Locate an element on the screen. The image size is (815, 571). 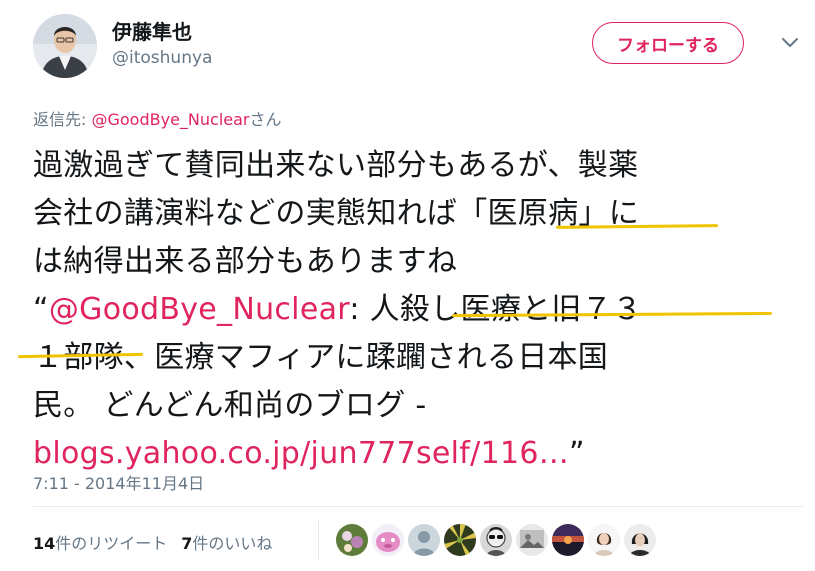
retweet-count-value: 14 is located at coordinates (44, 543).